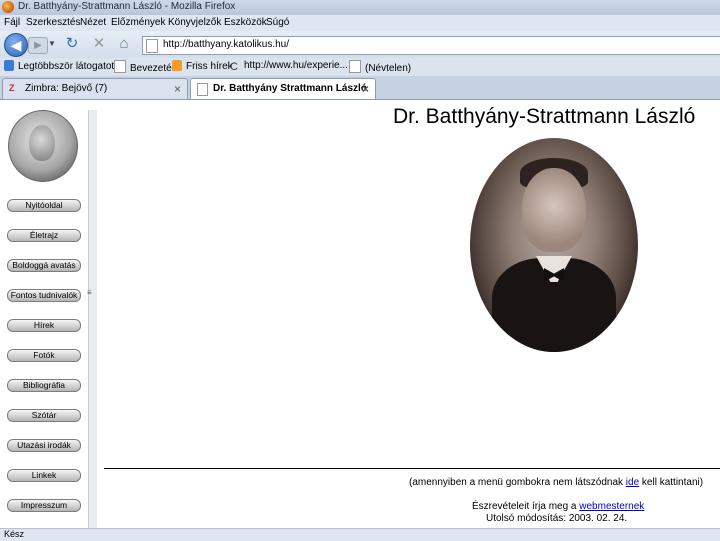  I want to click on bookmark-label: (Névtelen), so click(388, 68).